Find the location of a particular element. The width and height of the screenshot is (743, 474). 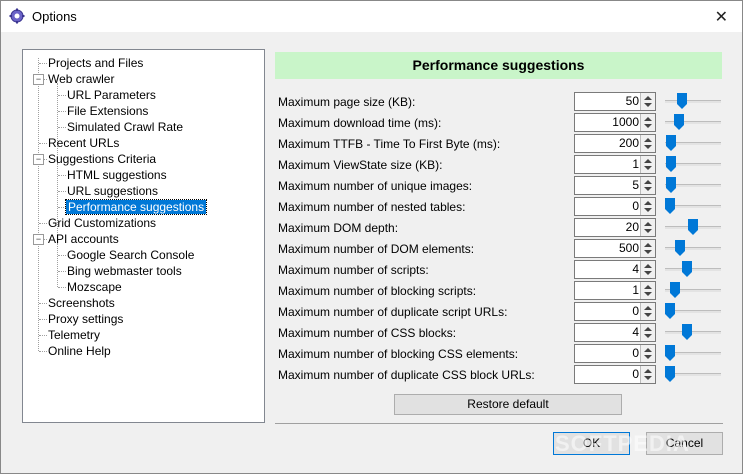

tree-item-projects-and-files: Projects and Files is located at coordinates (95, 63).